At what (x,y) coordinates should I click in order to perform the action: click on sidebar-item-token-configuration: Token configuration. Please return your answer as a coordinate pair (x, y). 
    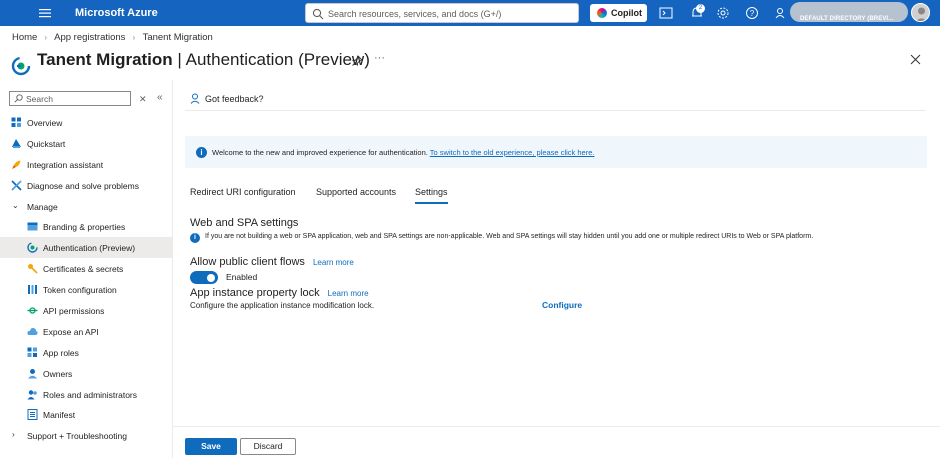
    Looking at the image, I should click on (86, 289).